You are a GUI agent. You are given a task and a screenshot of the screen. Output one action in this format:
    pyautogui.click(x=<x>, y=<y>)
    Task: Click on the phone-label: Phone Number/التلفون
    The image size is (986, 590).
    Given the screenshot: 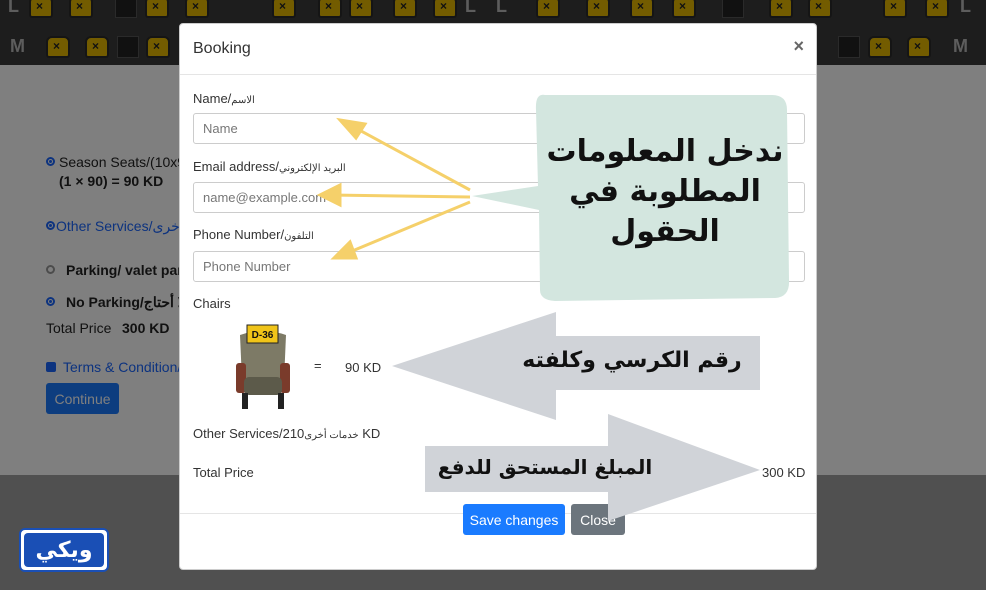 What is the action you would take?
    pyautogui.click(x=253, y=234)
    